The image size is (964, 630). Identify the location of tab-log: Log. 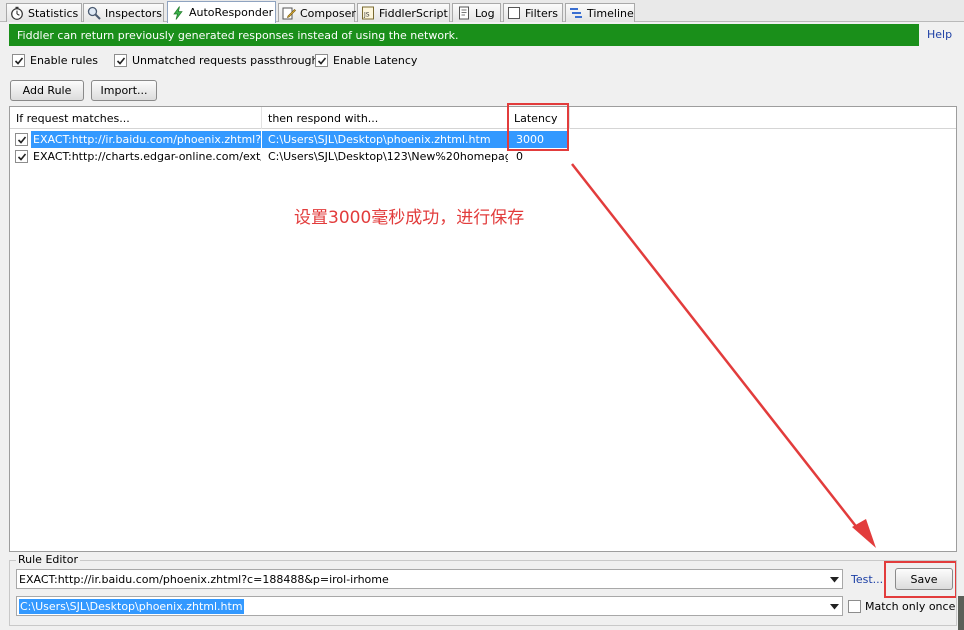
(476, 12).